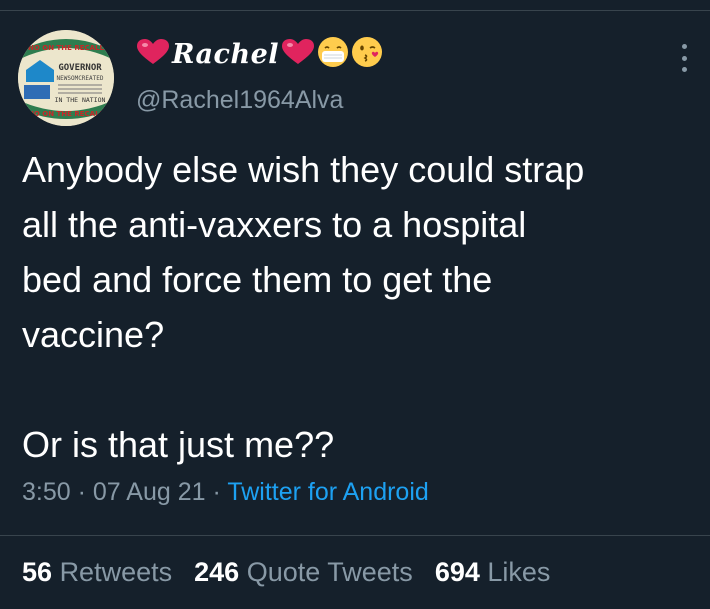 Image resolution: width=710 pixels, height=609 pixels. What do you see at coordinates (329, 572) in the screenshot?
I see `quote-tweets-label: Quote Tweets` at bounding box center [329, 572].